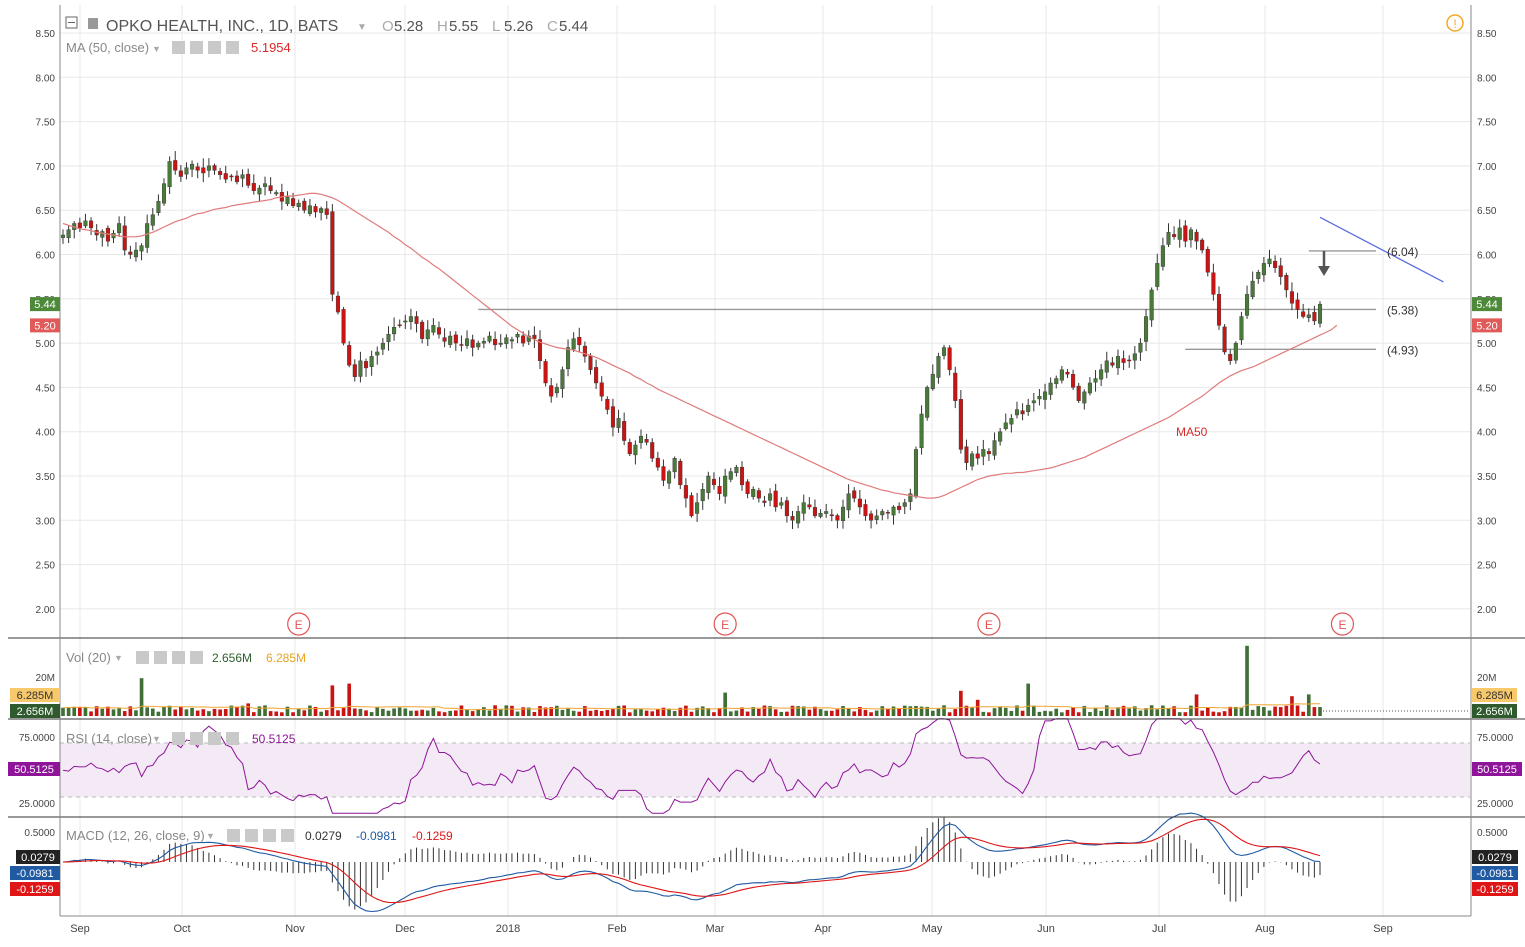 The width and height of the screenshot is (1525, 947). Describe the element at coordinates (408, 26) in the screenshot. I see `ohlc-value: 5.28` at that location.